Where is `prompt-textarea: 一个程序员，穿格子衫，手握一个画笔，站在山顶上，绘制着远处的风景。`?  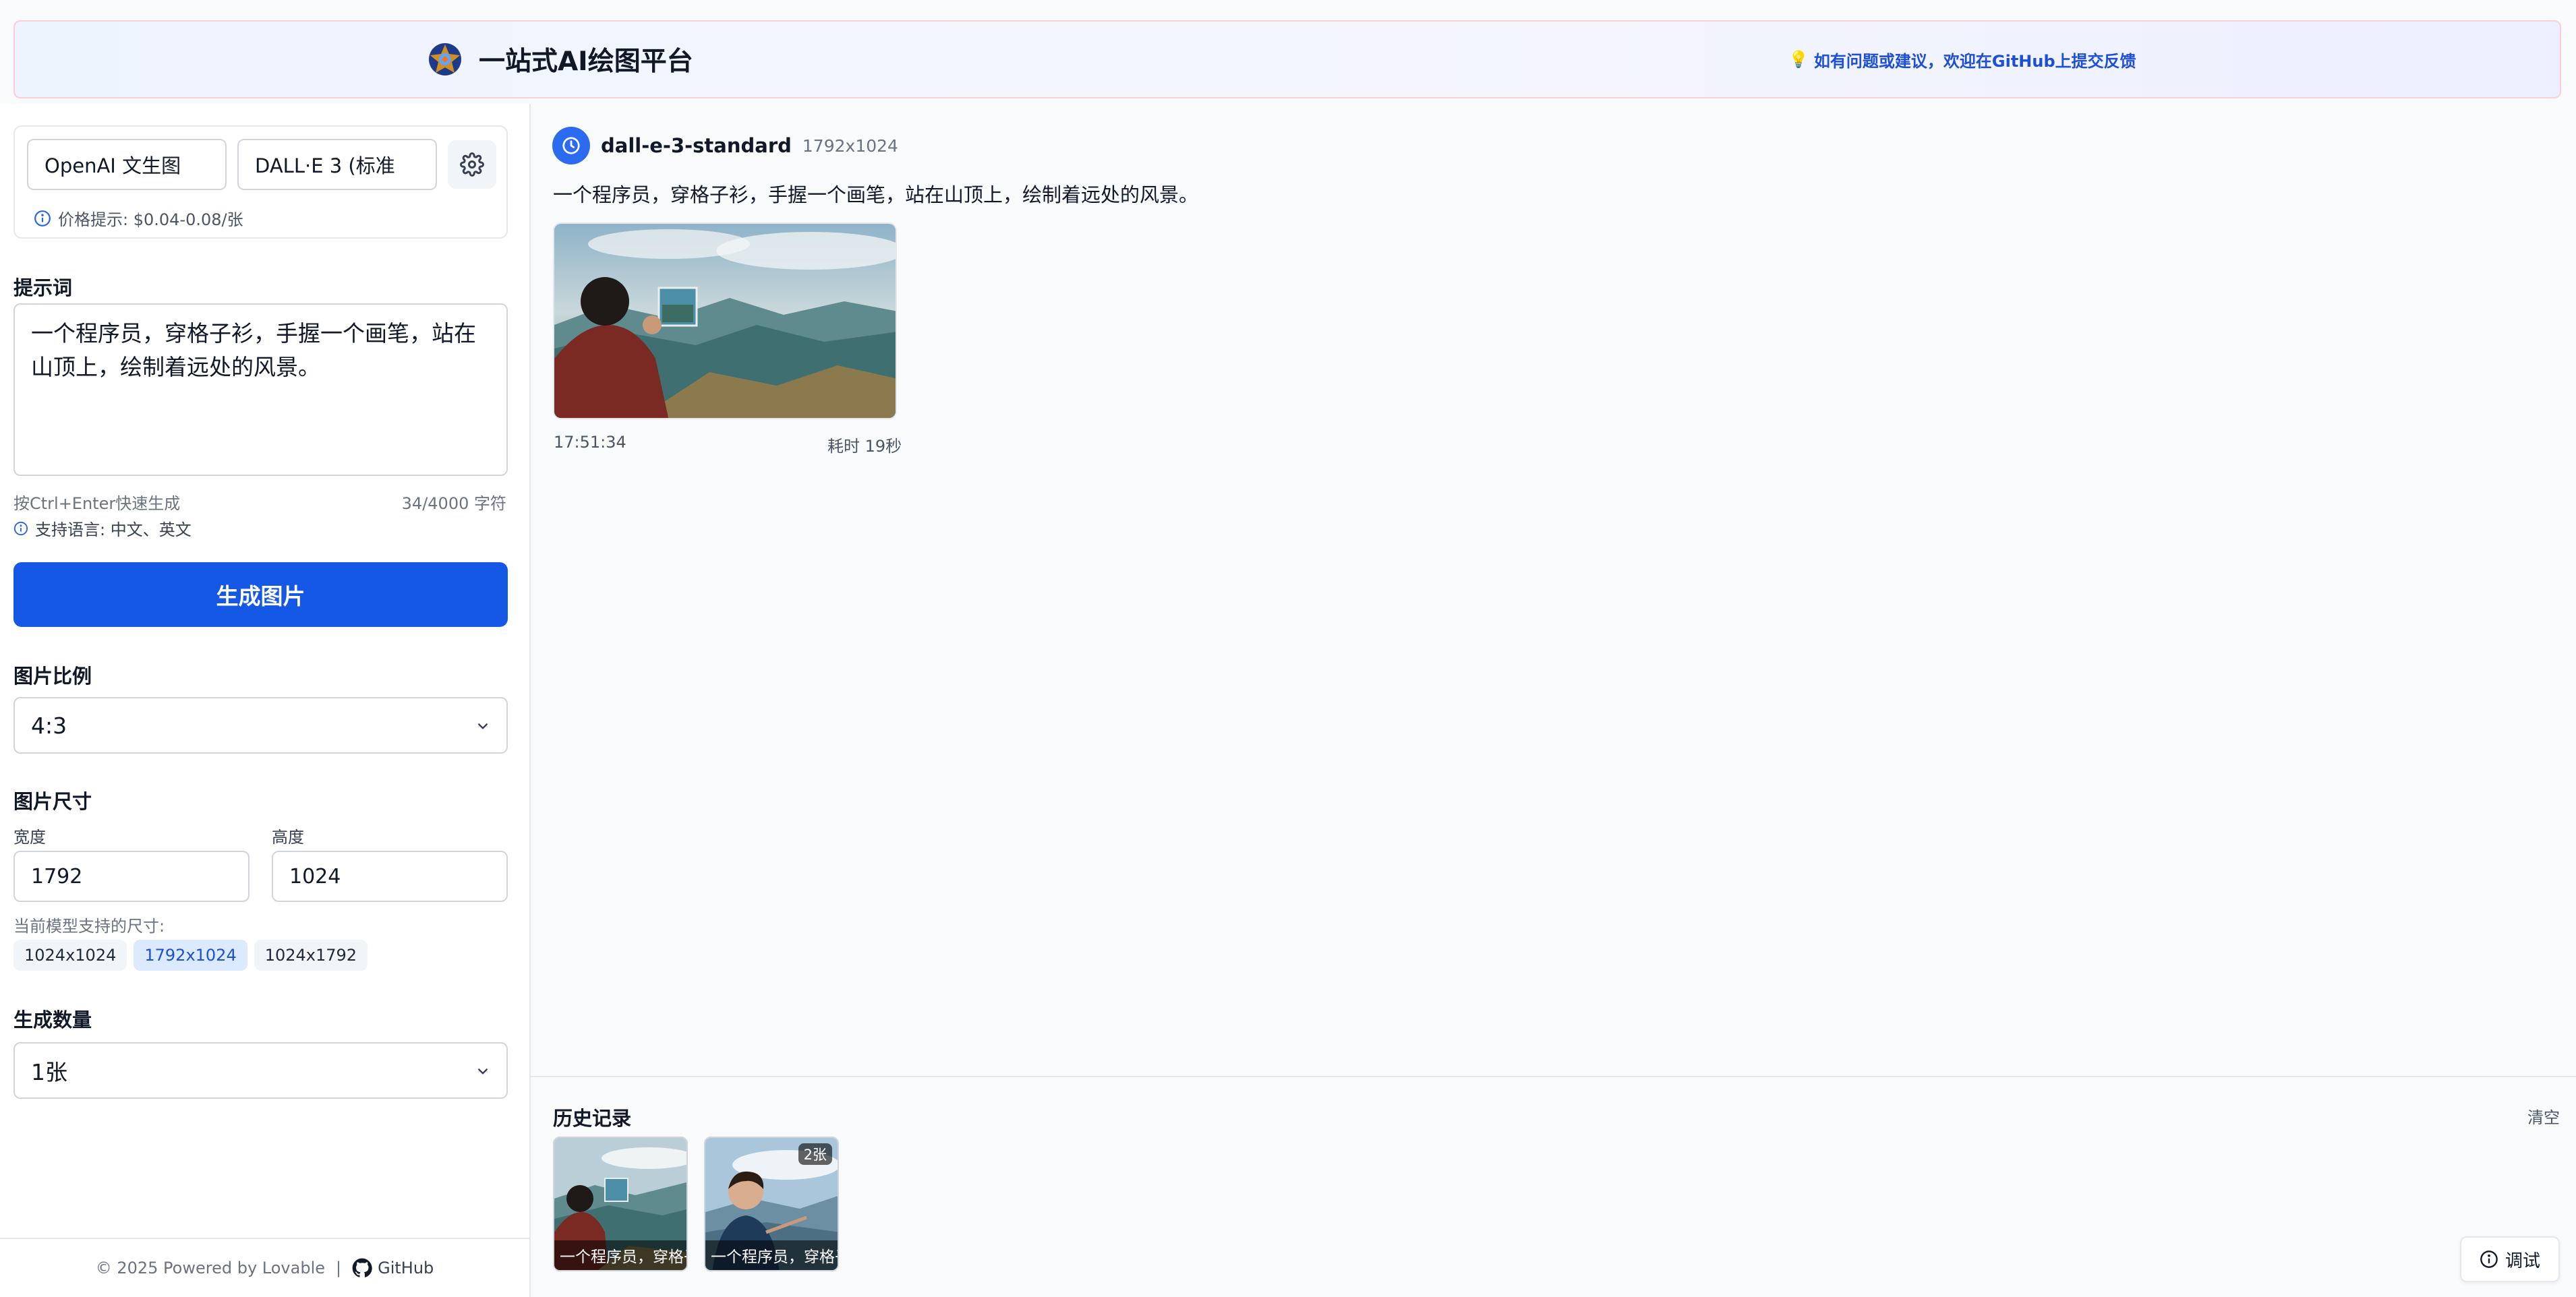 prompt-textarea: 一个程序员，穿格子衫，手握一个画笔，站在山顶上，绘制着远处的风景。 is located at coordinates (261, 389).